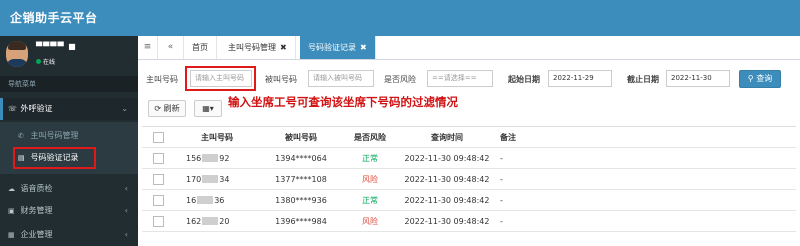 This screenshot has width=800, height=246. I want to click on refresh-icon: ⟳, so click(158, 108).